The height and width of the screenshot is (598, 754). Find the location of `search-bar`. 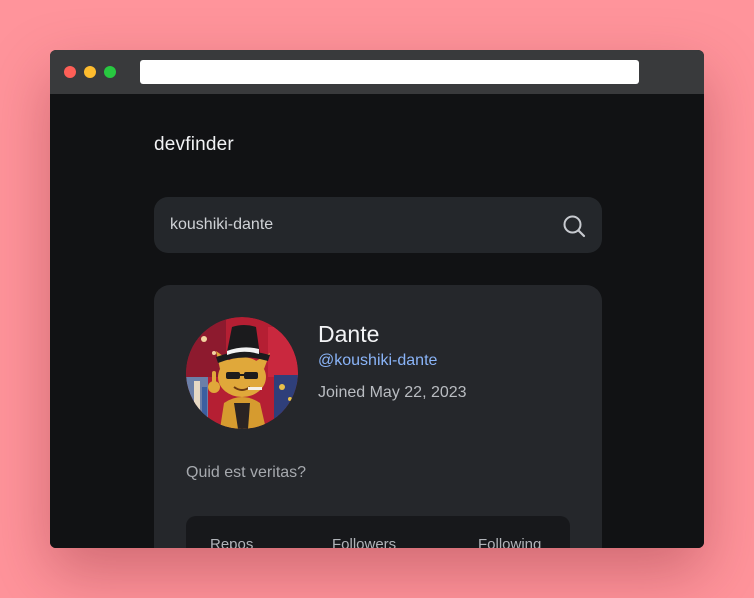

search-bar is located at coordinates (378, 225).